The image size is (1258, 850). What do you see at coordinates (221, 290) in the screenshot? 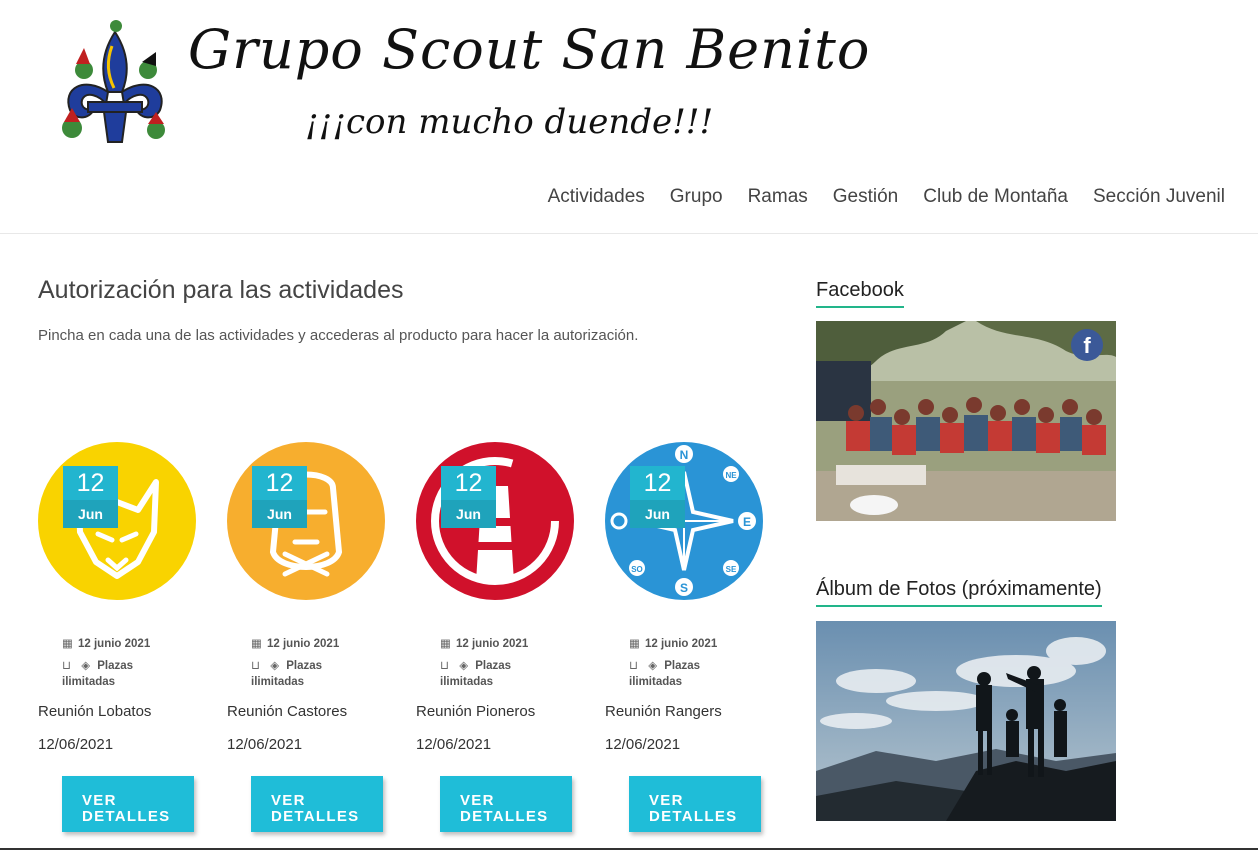
I see `page-title: Autorización para las actividades` at bounding box center [221, 290].